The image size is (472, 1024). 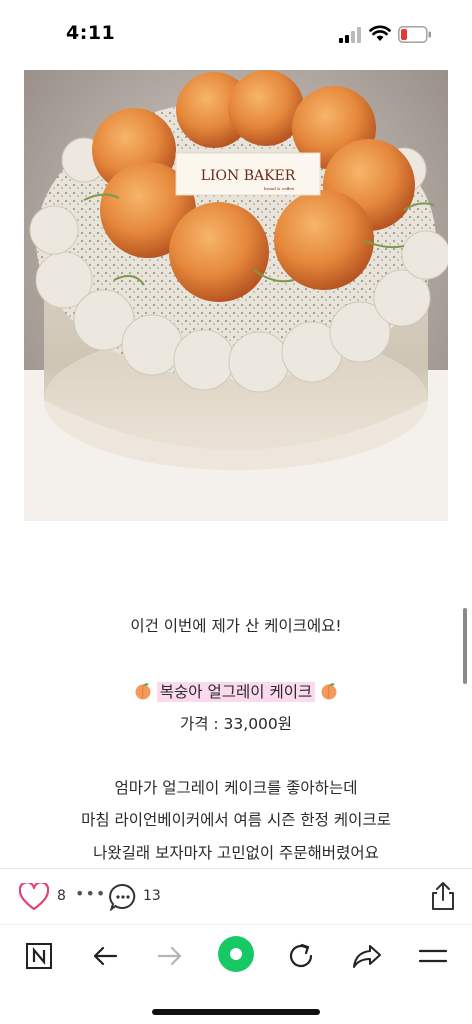 I want to click on battery-icon, so click(x=414, y=34).